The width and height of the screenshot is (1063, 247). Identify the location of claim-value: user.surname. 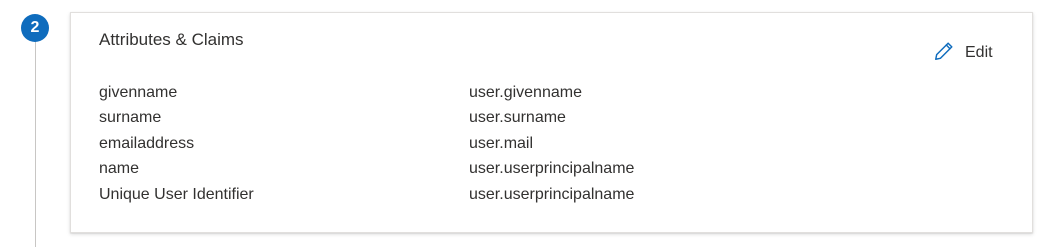
(517, 118).